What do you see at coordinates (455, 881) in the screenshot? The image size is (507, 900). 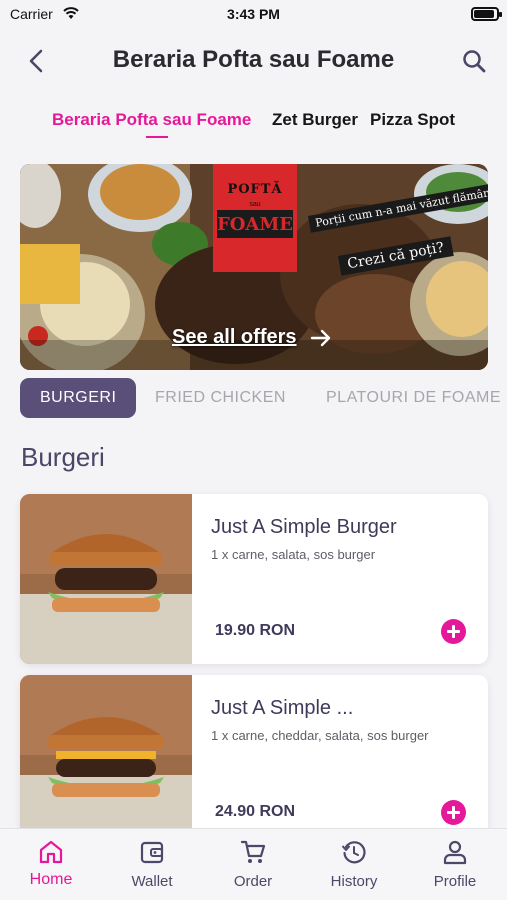 I see `tab-label: Profile` at bounding box center [455, 881].